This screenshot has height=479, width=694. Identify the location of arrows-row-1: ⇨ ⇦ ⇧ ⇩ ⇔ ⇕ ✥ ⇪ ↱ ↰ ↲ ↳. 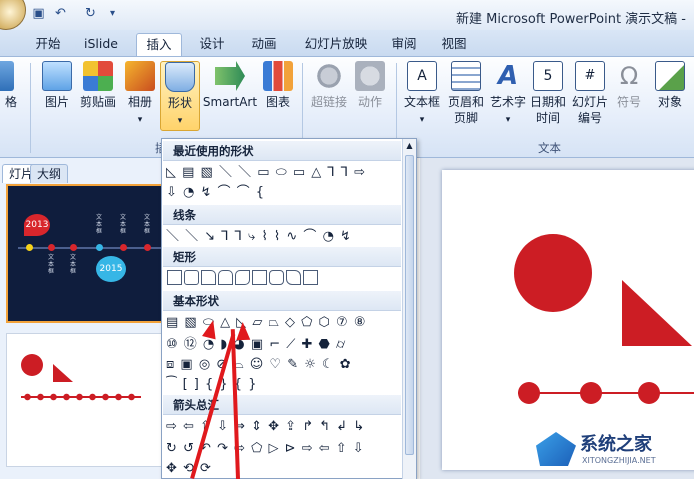
(284, 427).